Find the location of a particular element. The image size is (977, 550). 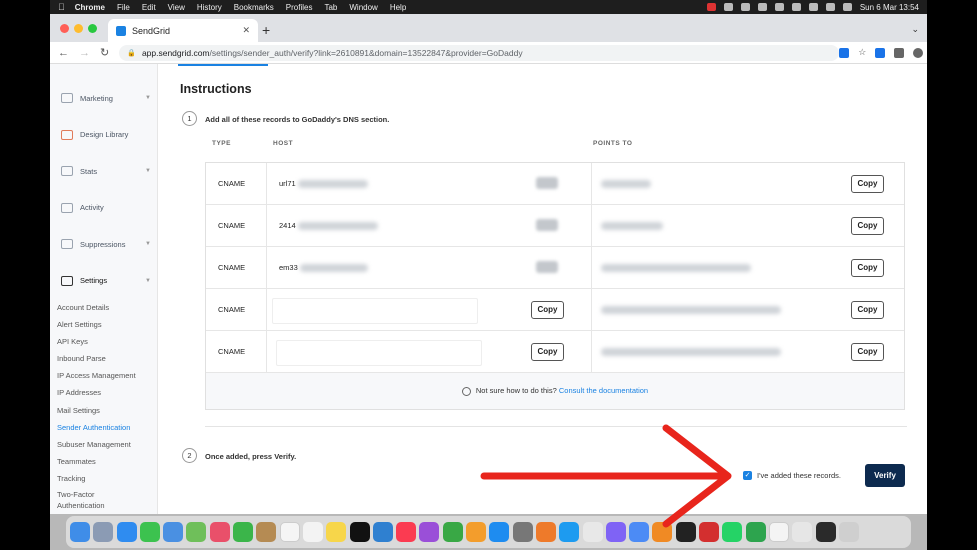

sidebar-subitem-alert-settings: Alert Settings is located at coordinates (103, 324).